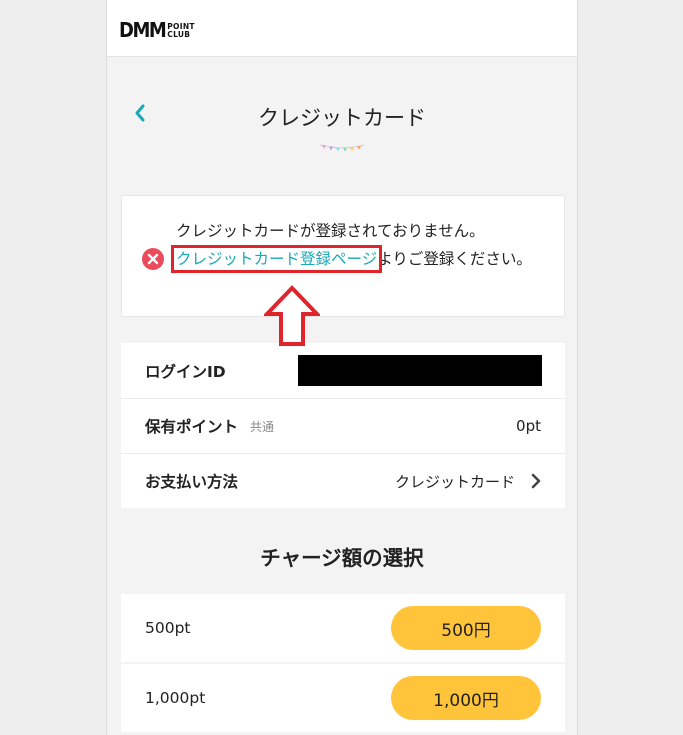 Image resolution: width=683 pixels, height=735 pixels. I want to click on login-id-label: ログインID, so click(185, 371).